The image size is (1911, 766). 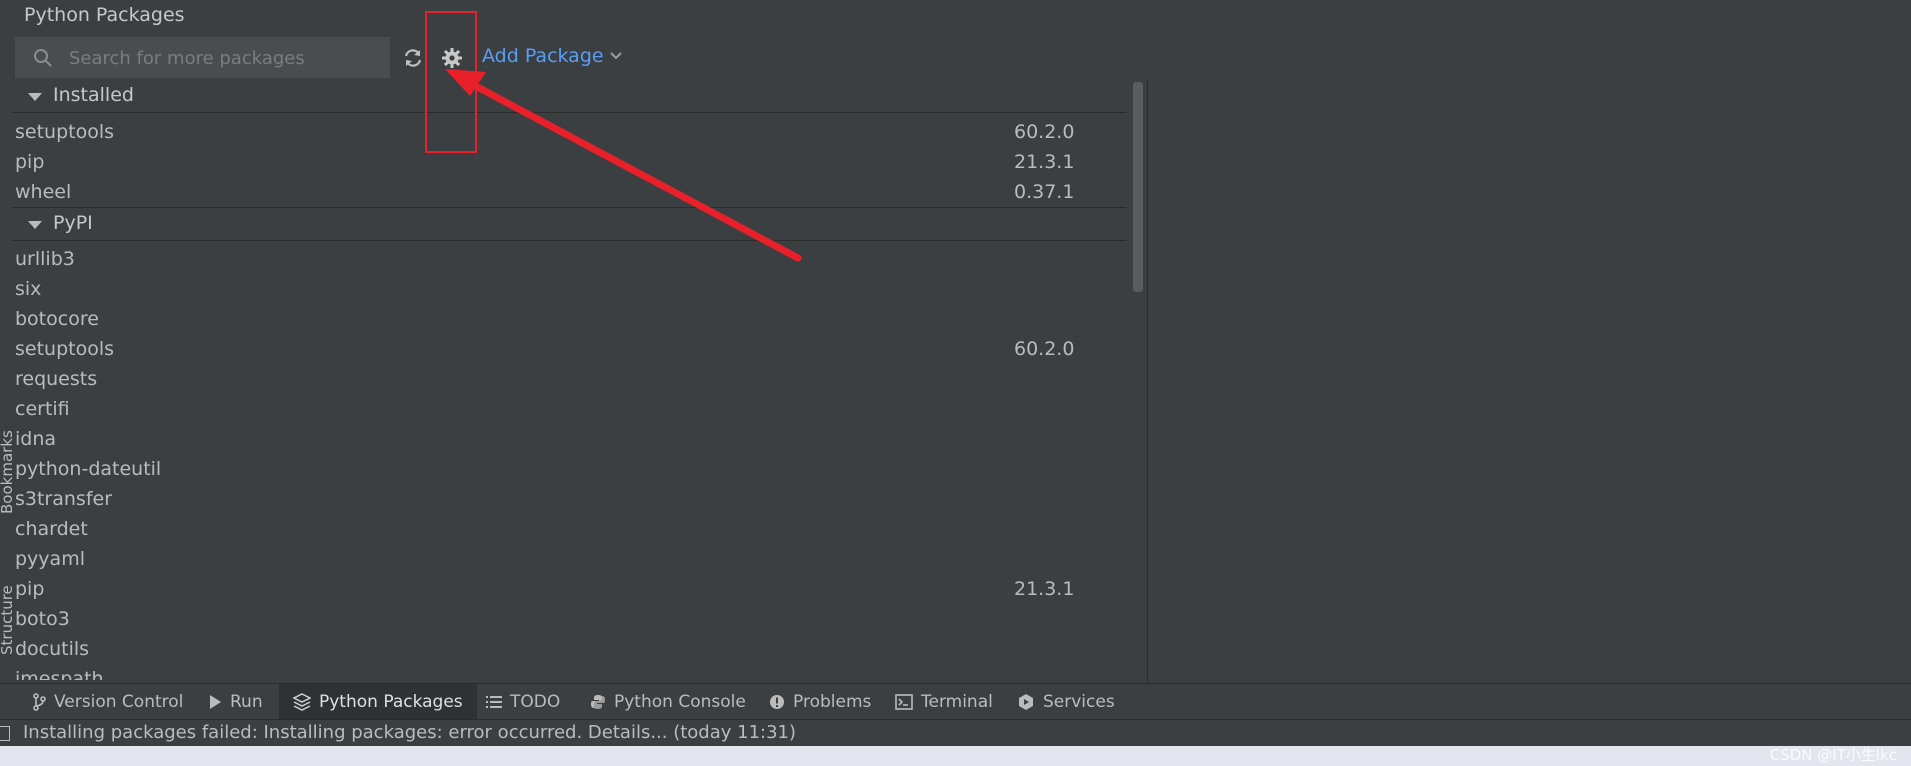 I want to click on settings-button, so click(x=452, y=58).